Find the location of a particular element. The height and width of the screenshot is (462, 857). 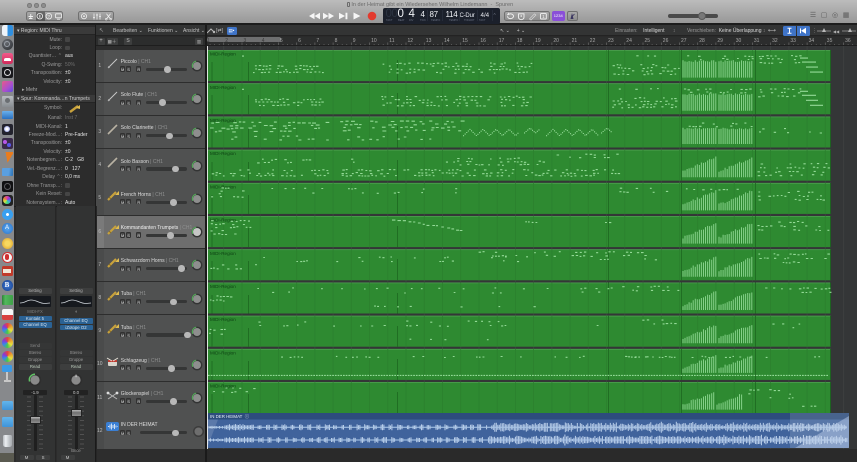

svg-text: IN DER HEIMAT ⓘ is located at coordinates (230, 416).